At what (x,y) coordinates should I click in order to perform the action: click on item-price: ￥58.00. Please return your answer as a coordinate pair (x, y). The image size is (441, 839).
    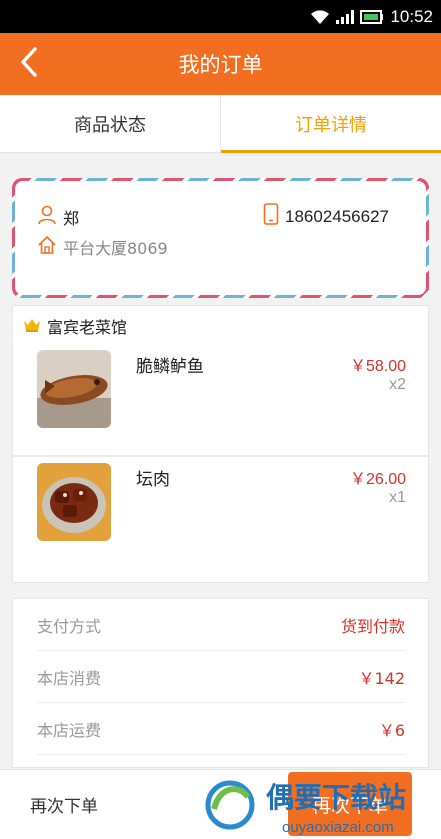
    Looking at the image, I should click on (377, 366).